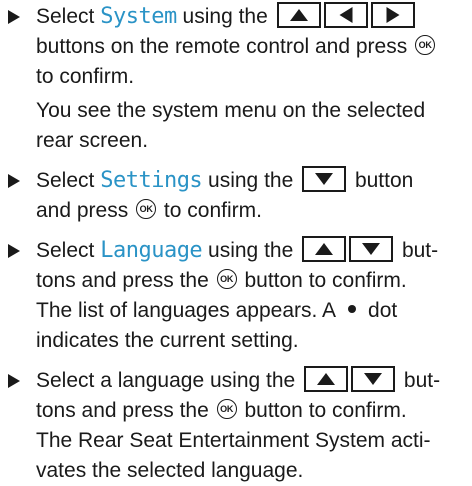 This screenshot has width=472, height=486. I want to click on step4-line1: Select a language using the but-, so click(238, 381).